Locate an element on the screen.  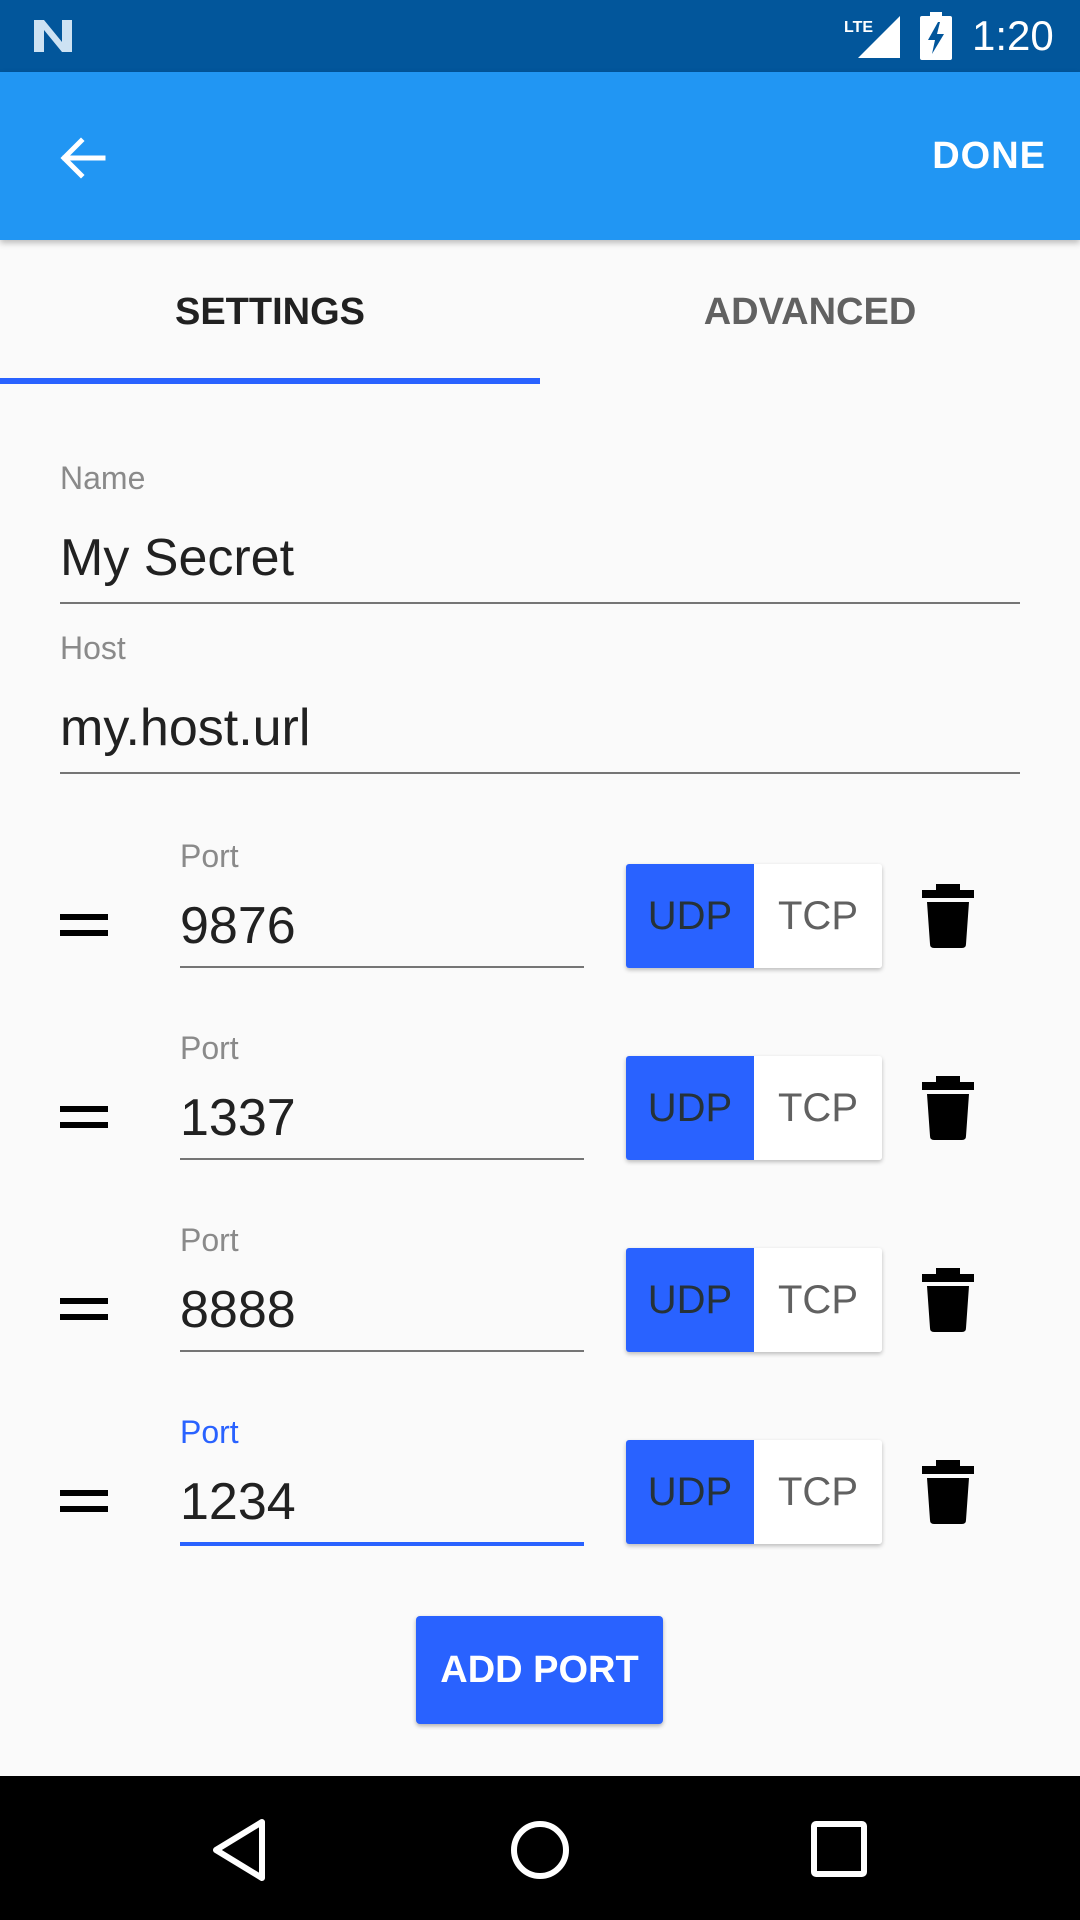
navigation-bar is located at coordinates (540, 1848).